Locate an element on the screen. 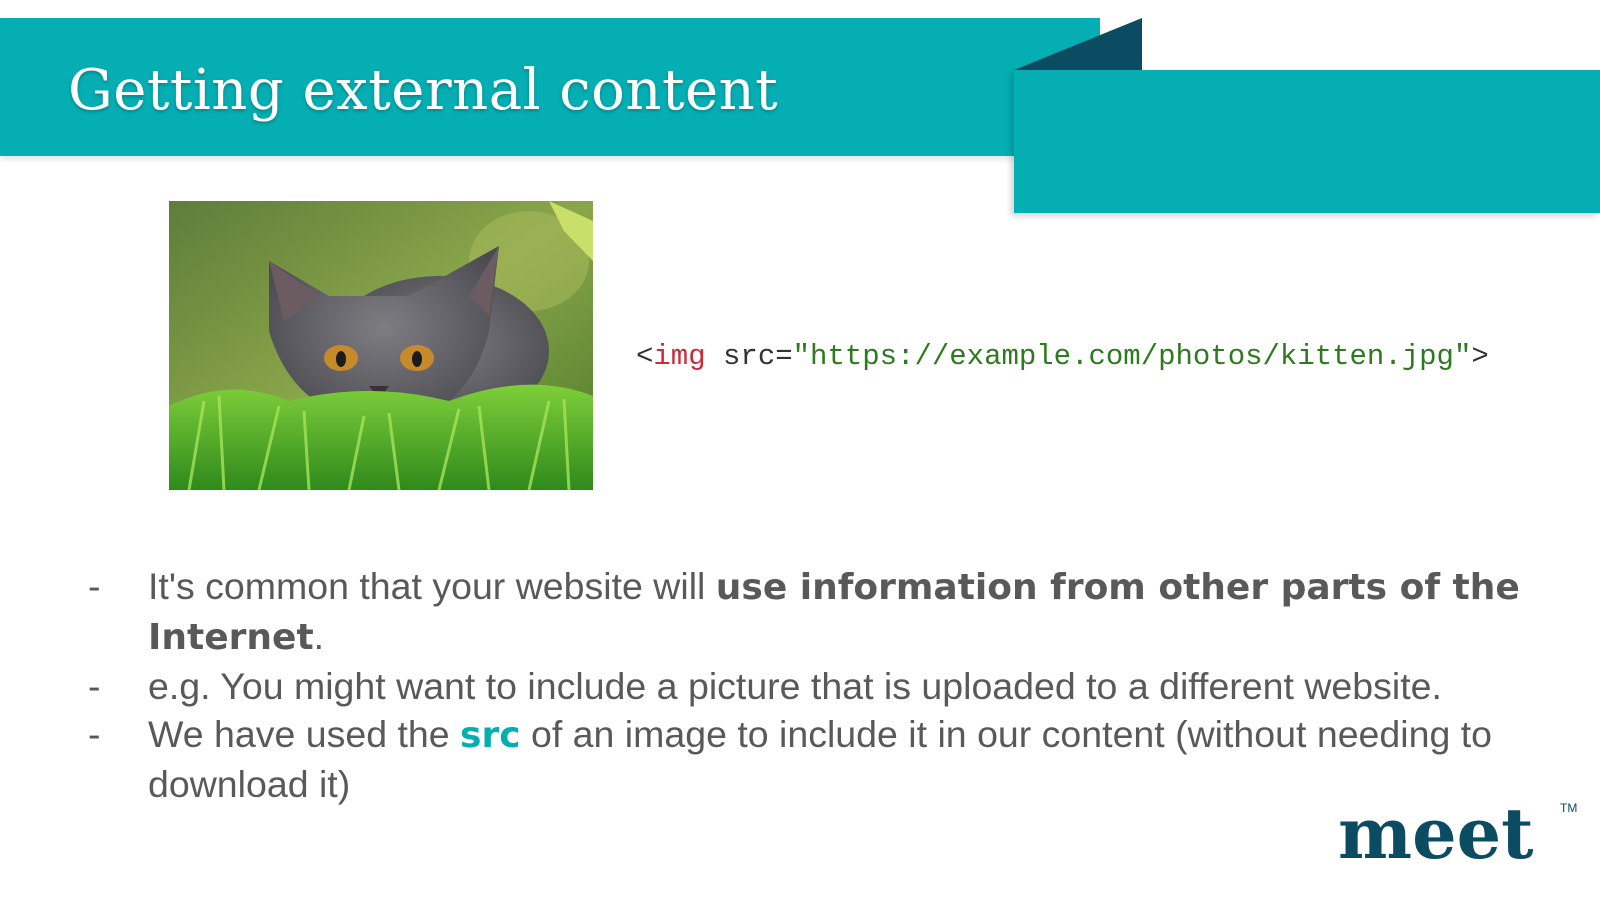 The image size is (1600, 901). slide-title: Getting external content is located at coordinates (423, 90).